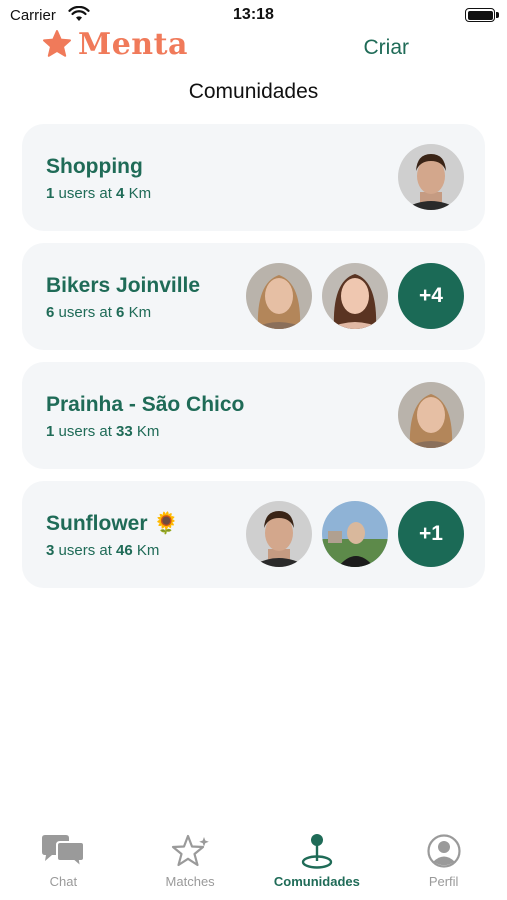 The width and height of the screenshot is (507, 900). Describe the element at coordinates (113, 550) in the screenshot. I see `community-meta: 3 users at 46 Km` at that location.